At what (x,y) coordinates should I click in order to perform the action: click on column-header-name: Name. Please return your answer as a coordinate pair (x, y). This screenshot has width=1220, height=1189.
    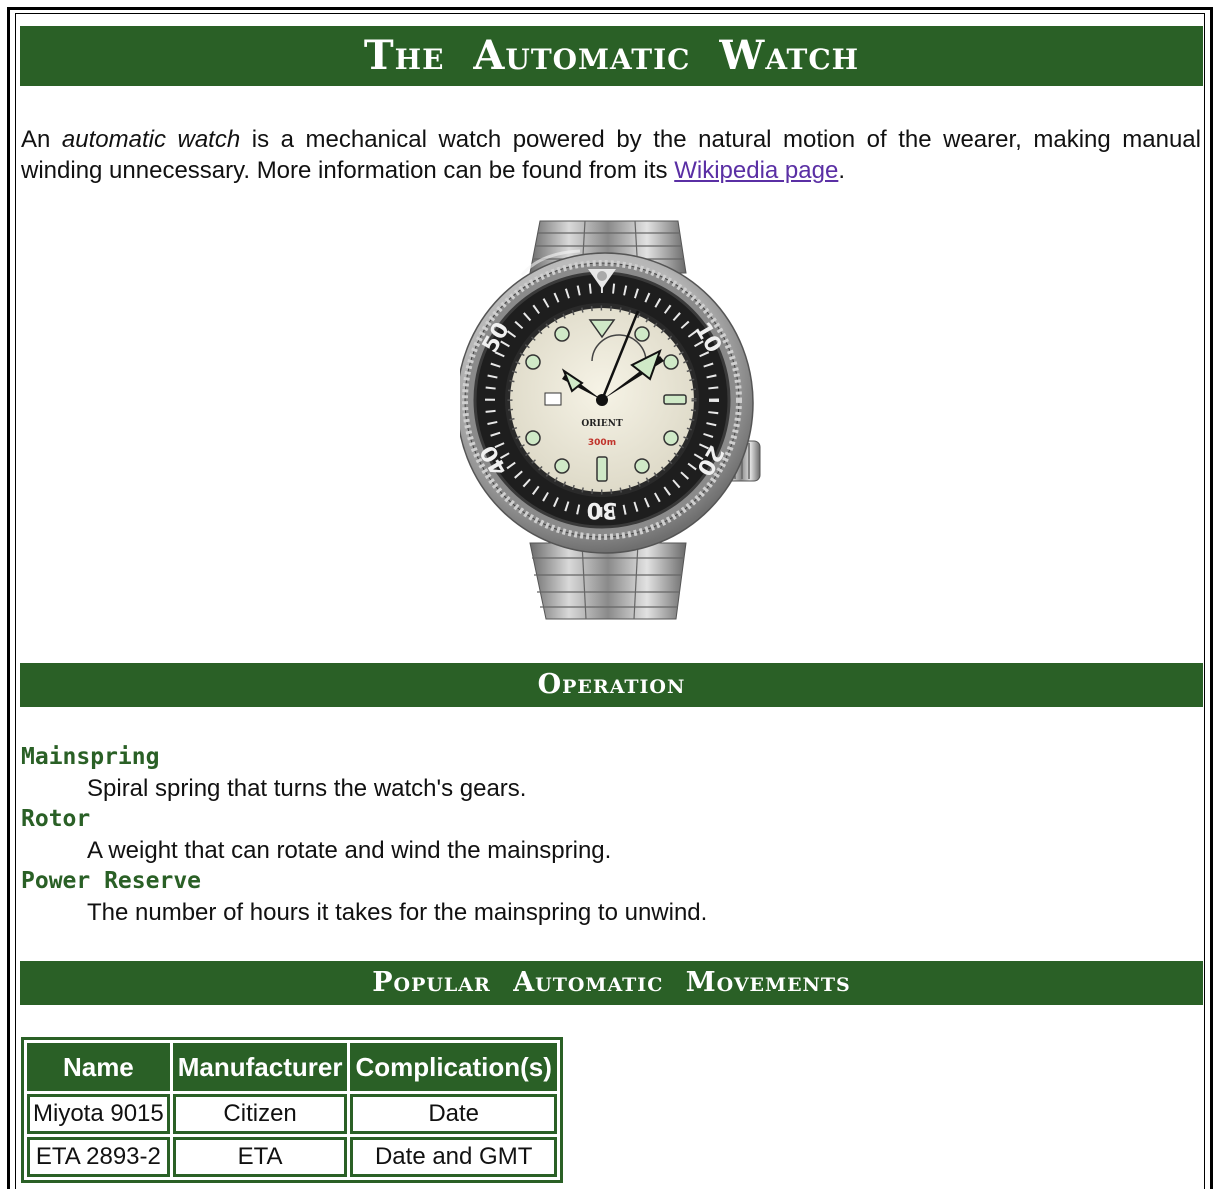
    Looking at the image, I should click on (98, 1067).